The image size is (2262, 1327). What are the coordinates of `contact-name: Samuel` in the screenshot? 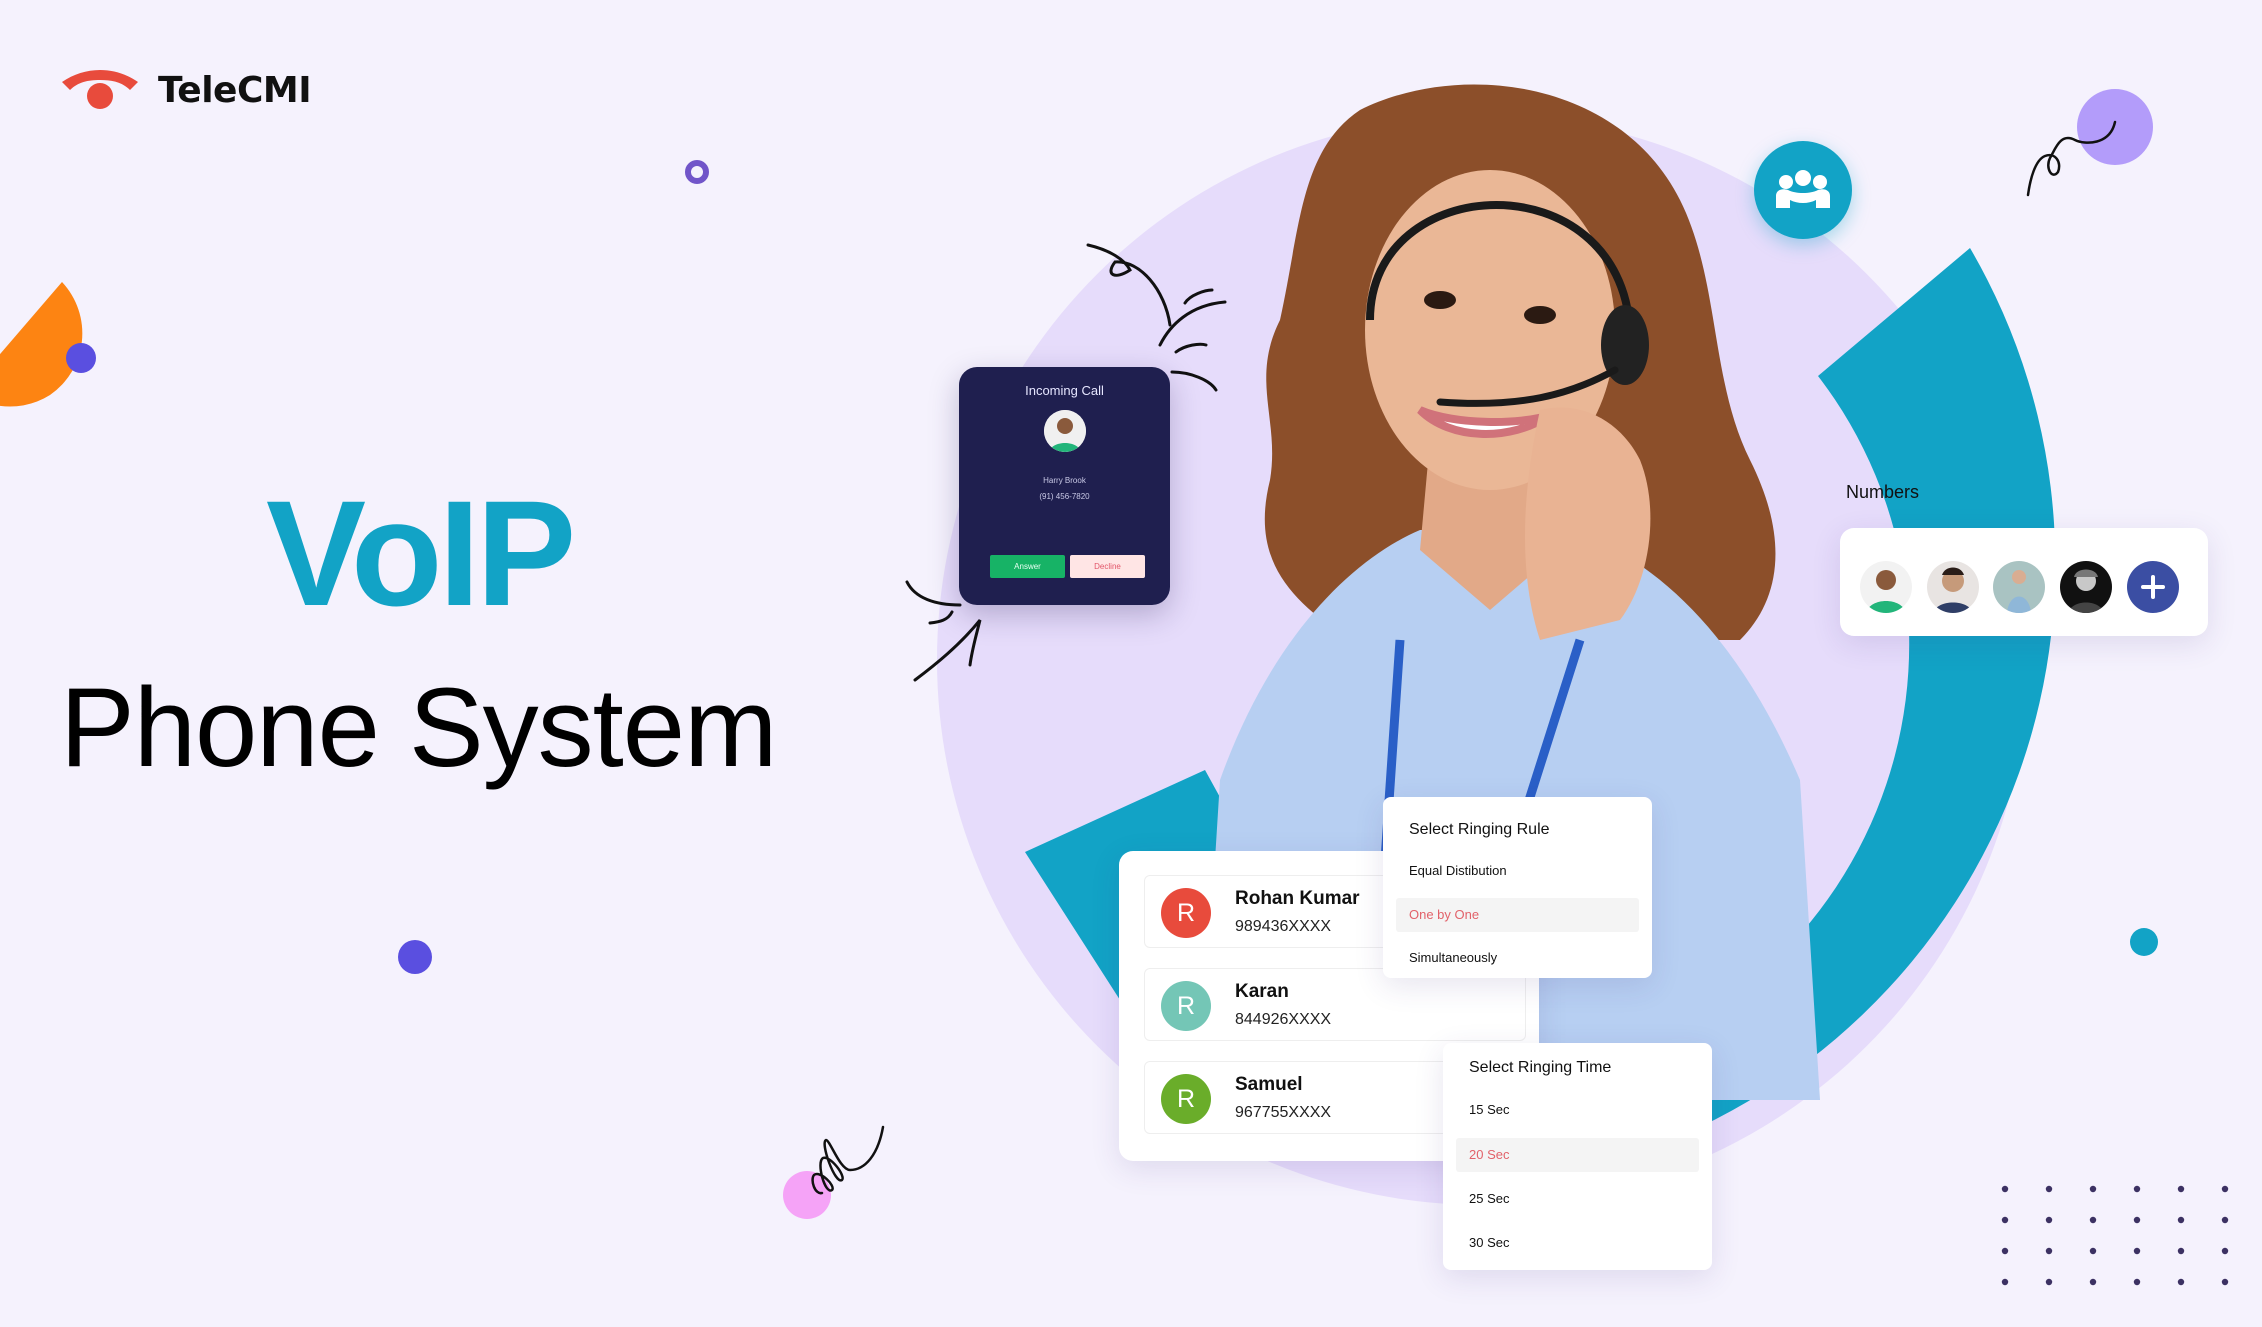 It's located at (1269, 1084).